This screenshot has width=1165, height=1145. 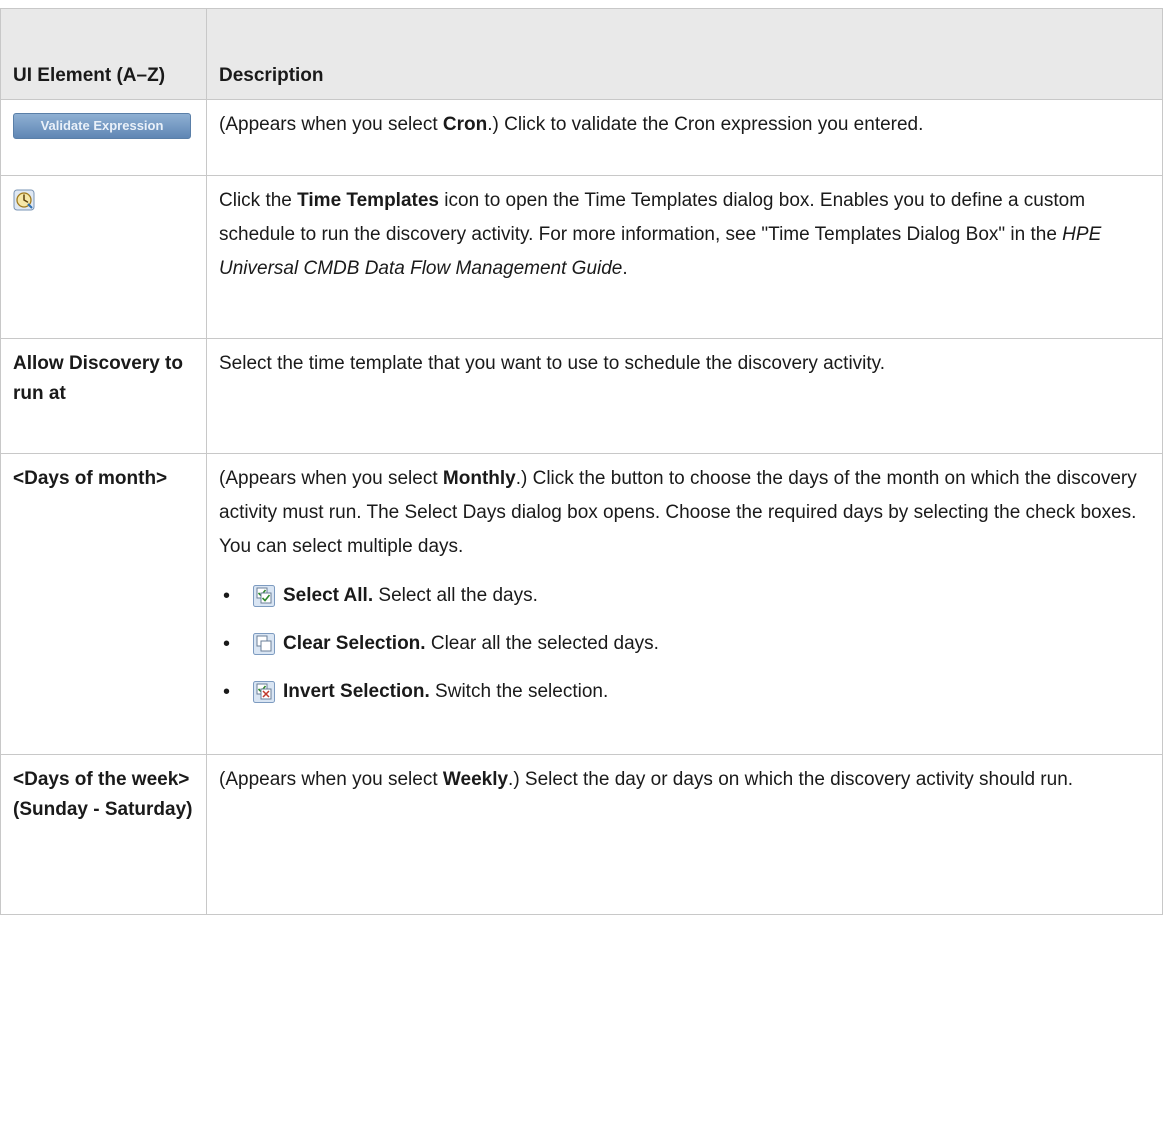 I want to click on list-item: • Select All. Select all the days., so click(x=687, y=596).